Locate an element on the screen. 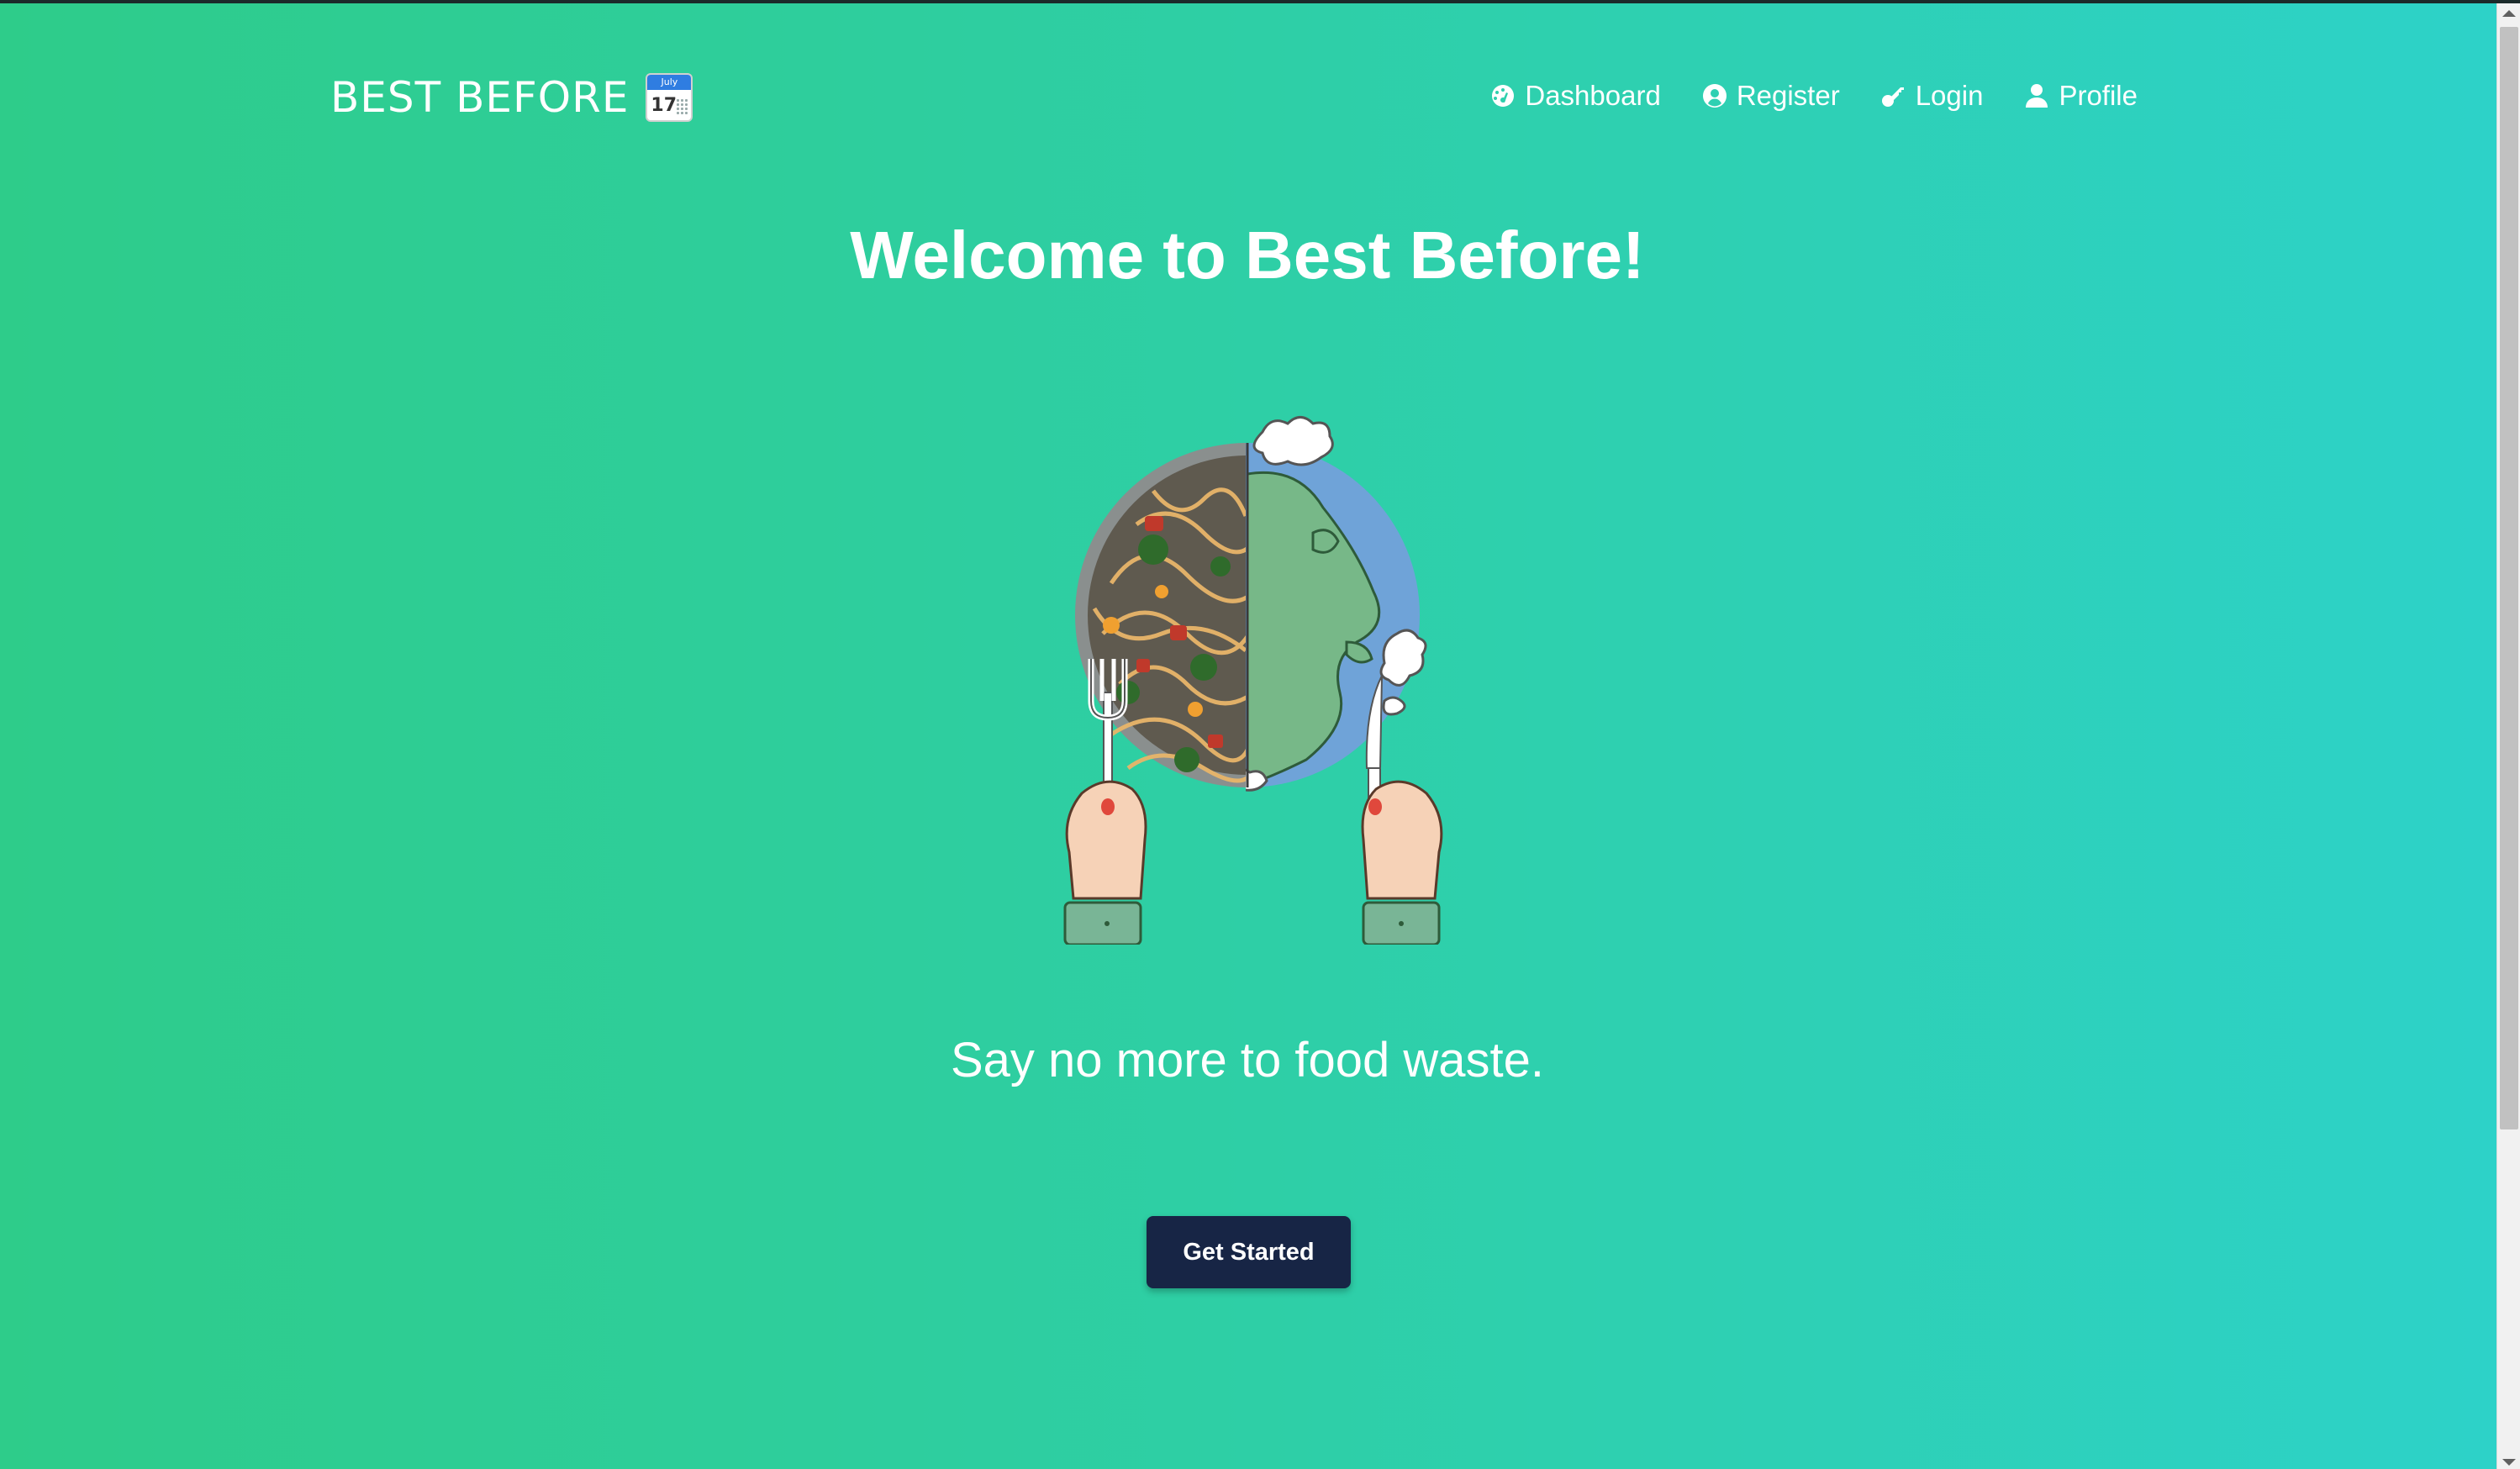 The image size is (2520, 1469). hero-illustration is located at coordinates (1253, 680).